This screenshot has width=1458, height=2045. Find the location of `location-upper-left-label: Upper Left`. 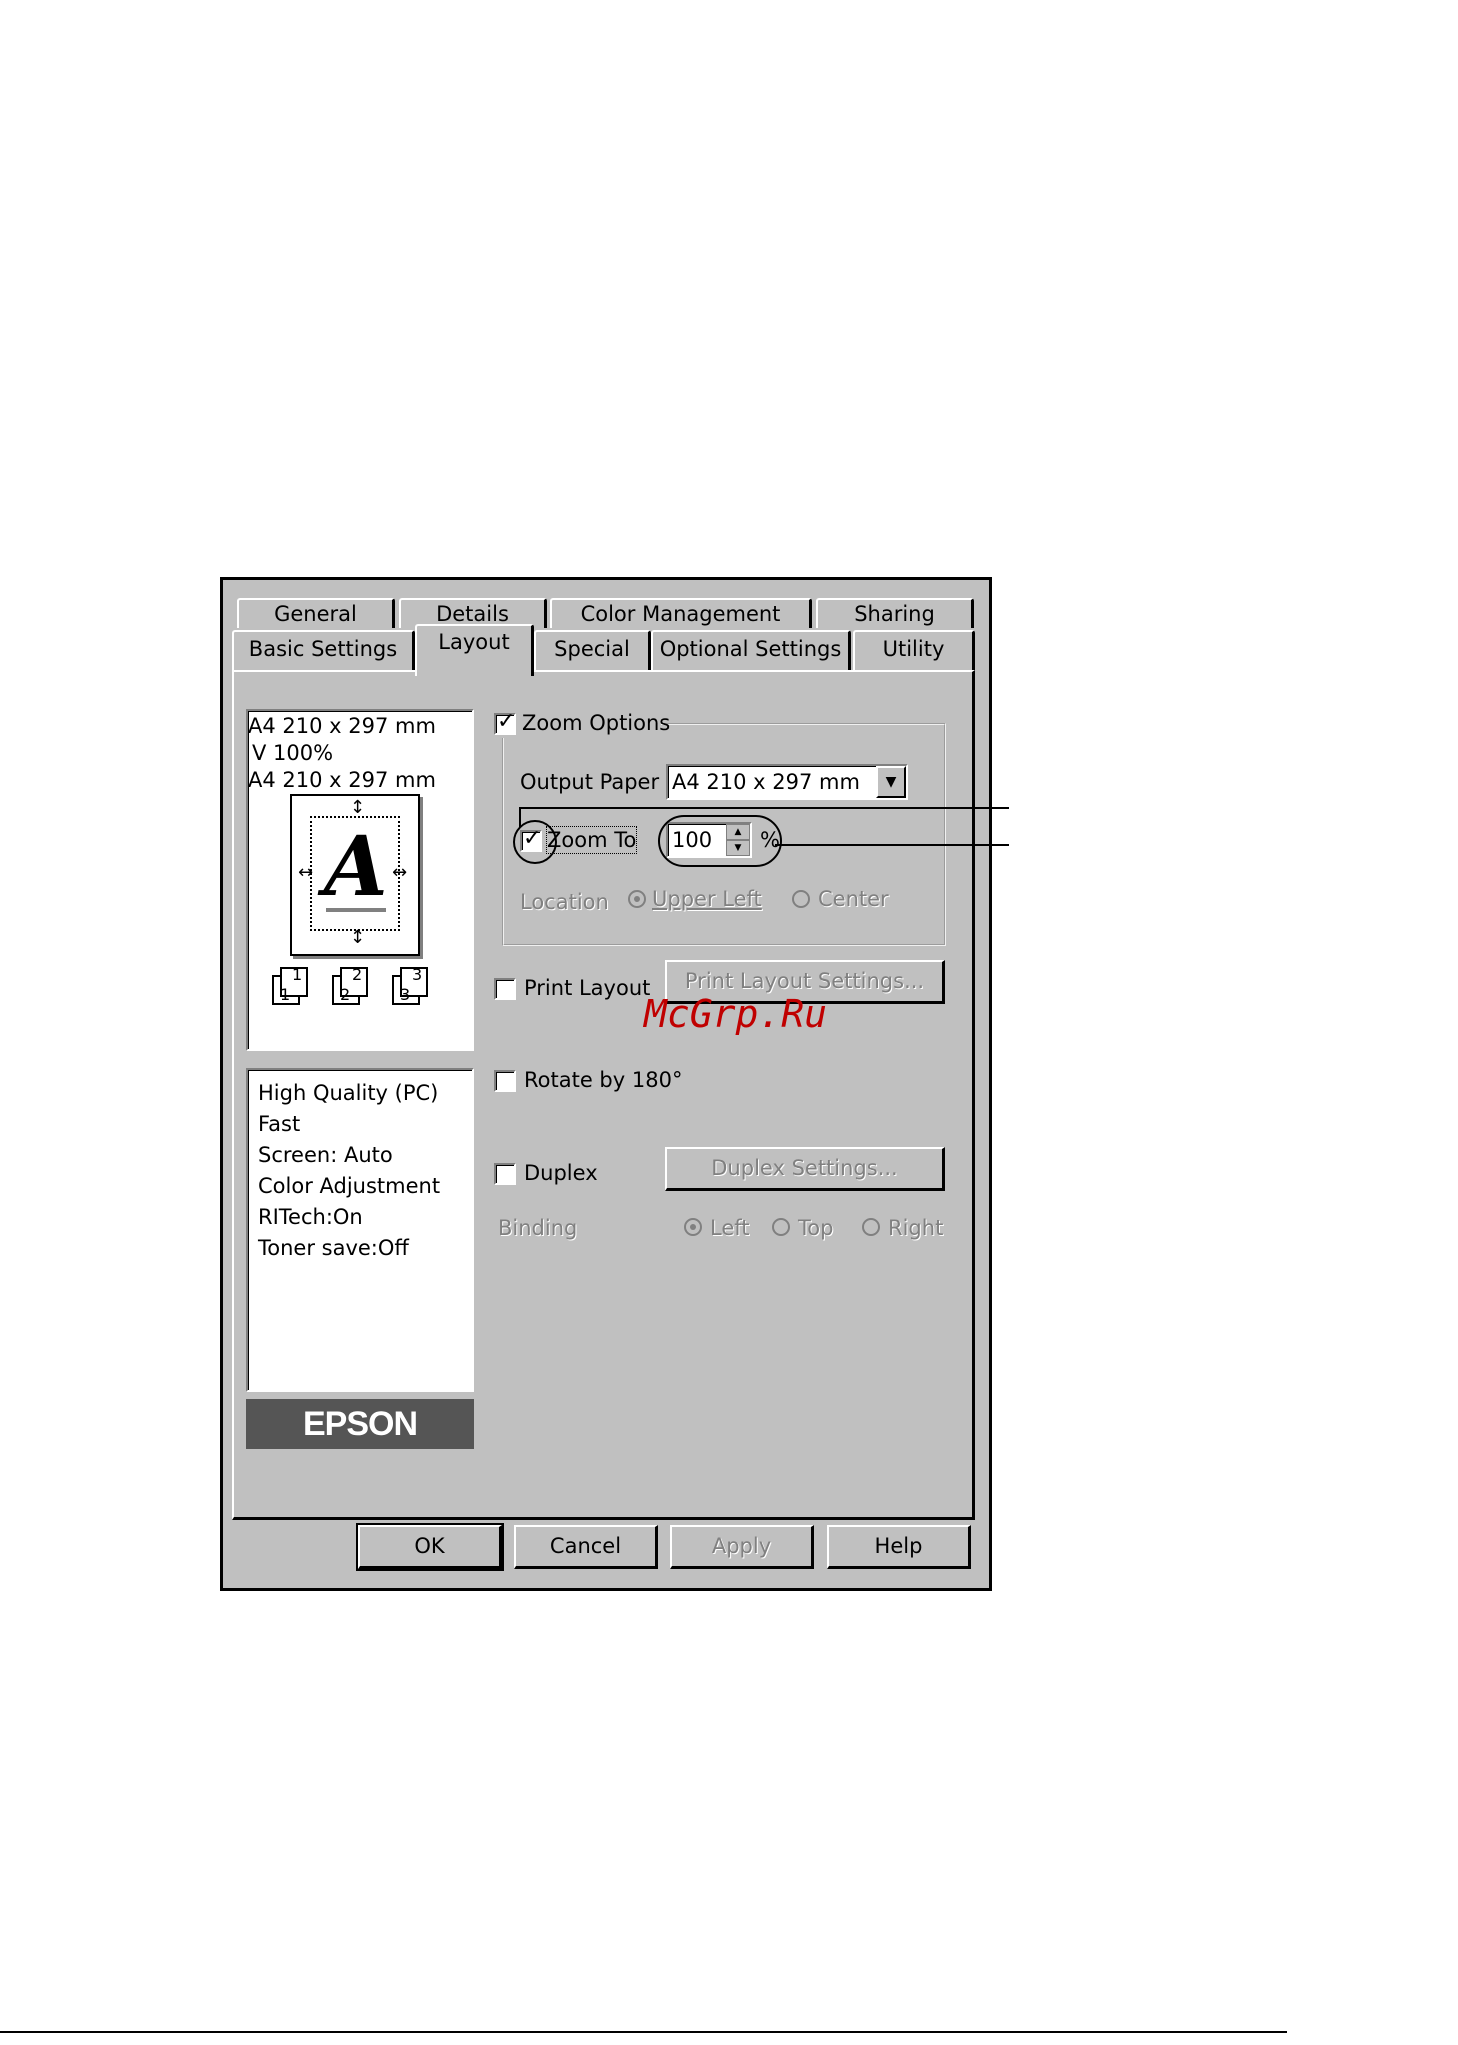

location-upper-left-label: Upper Left is located at coordinates (707, 899).